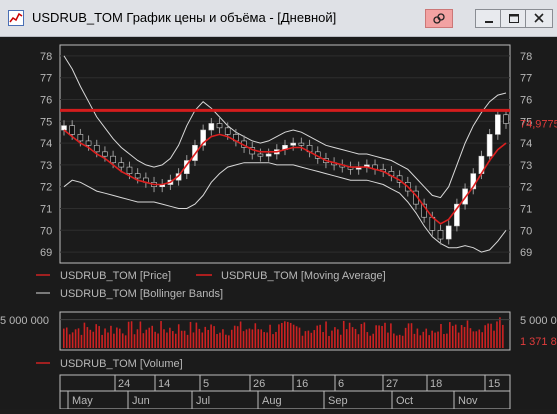 This screenshot has height=414, width=557. I want to click on price-tick-label-right: 77, so click(526, 79).